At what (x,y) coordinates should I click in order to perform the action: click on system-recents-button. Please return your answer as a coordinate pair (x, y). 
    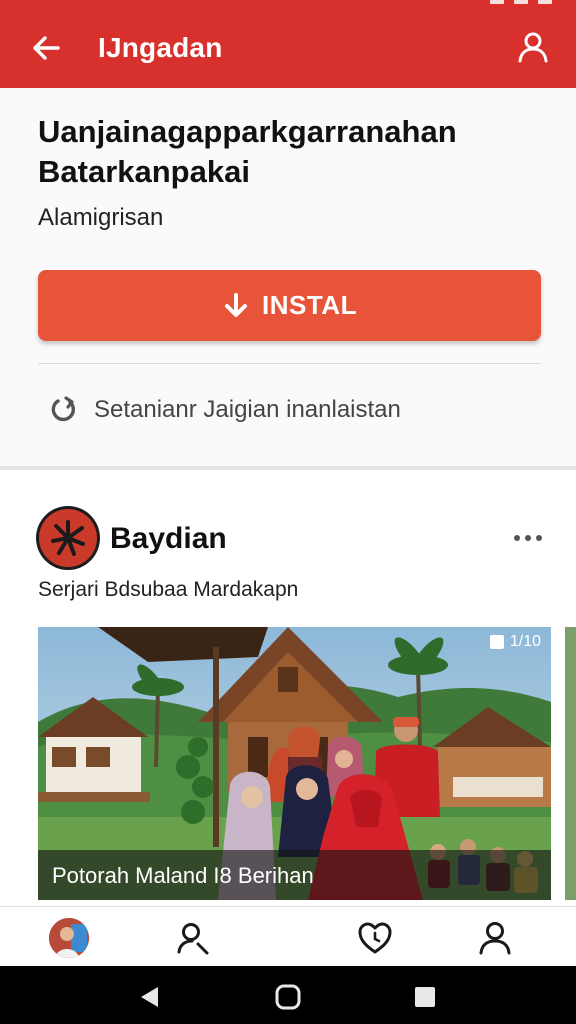
    Looking at the image, I should click on (425, 997).